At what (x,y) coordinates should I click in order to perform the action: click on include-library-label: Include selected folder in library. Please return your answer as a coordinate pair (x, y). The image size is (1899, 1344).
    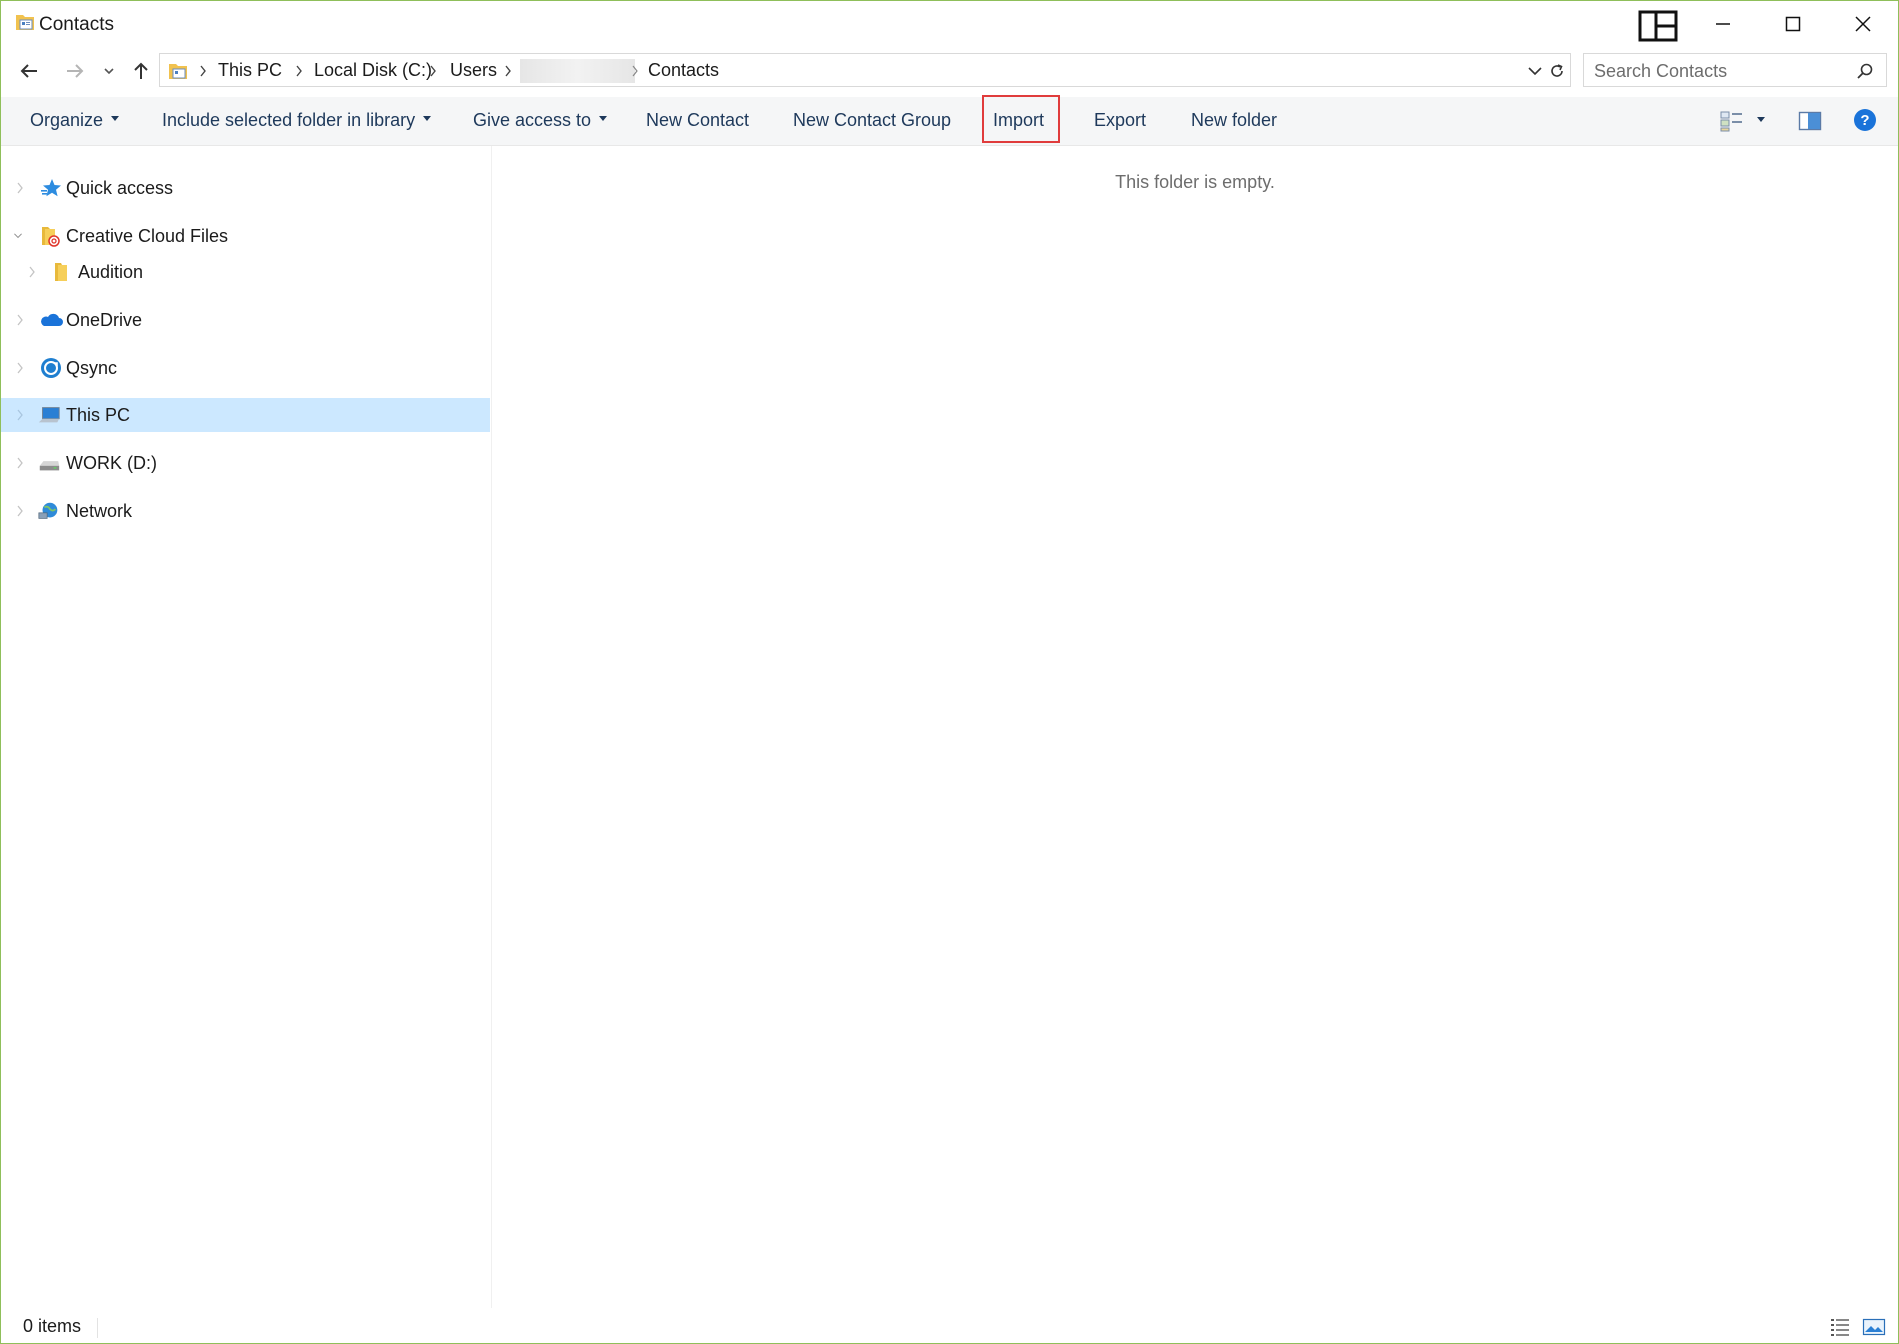
    Looking at the image, I should click on (289, 120).